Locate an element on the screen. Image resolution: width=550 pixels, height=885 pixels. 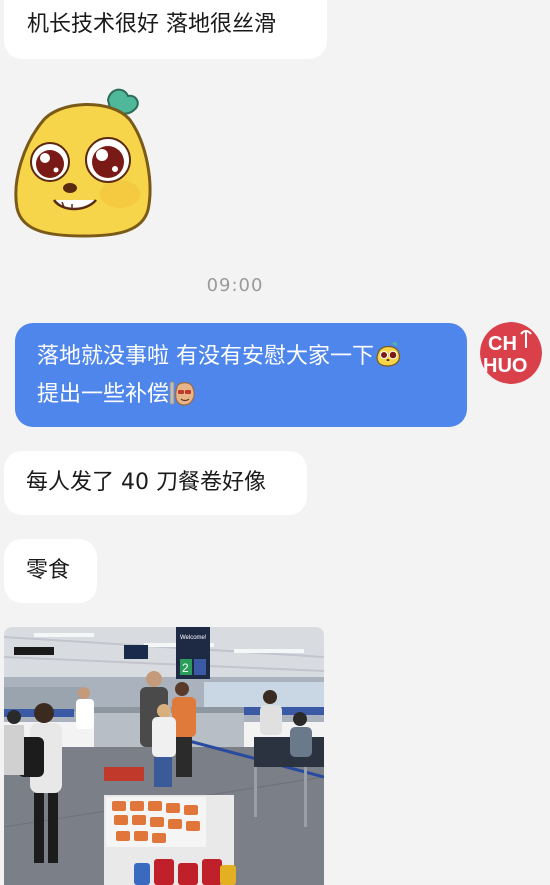
message-bubble: 每人发了 40 刀餐卷好像 is located at coordinates (155, 483).